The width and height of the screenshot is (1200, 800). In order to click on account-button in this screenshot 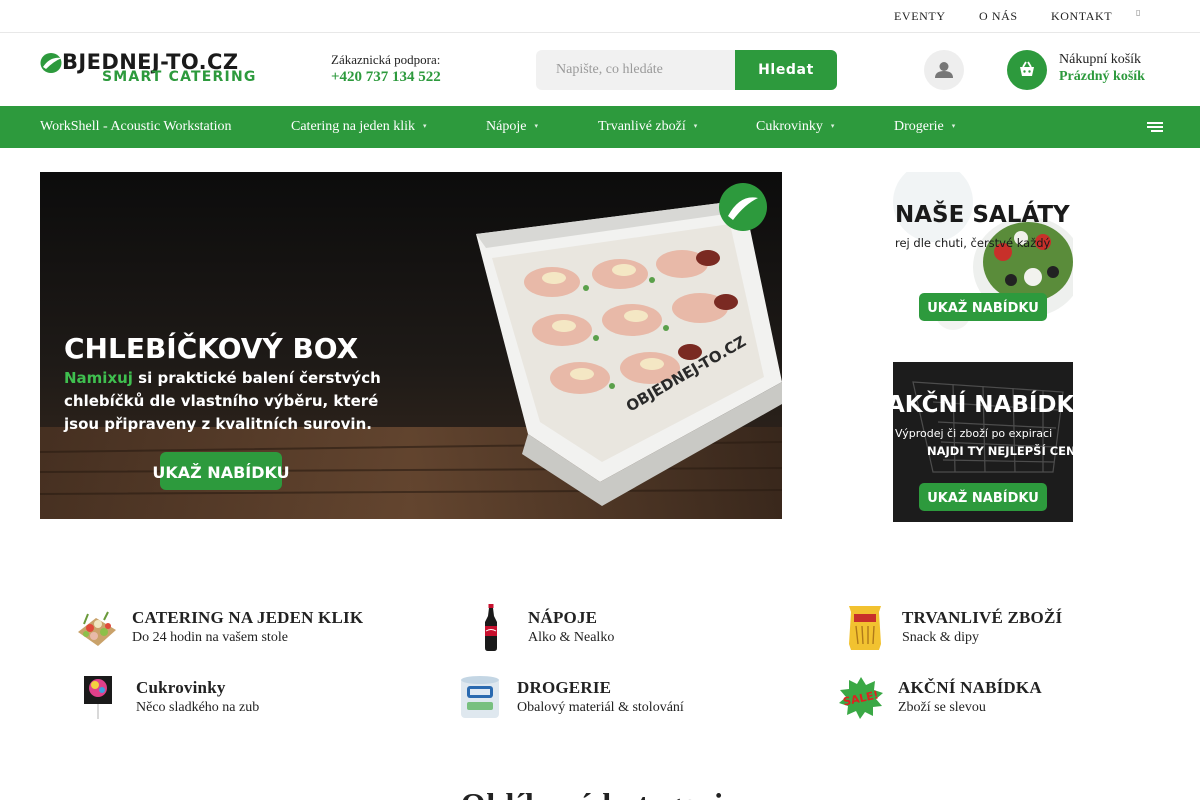, I will do `click(944, 70)`.